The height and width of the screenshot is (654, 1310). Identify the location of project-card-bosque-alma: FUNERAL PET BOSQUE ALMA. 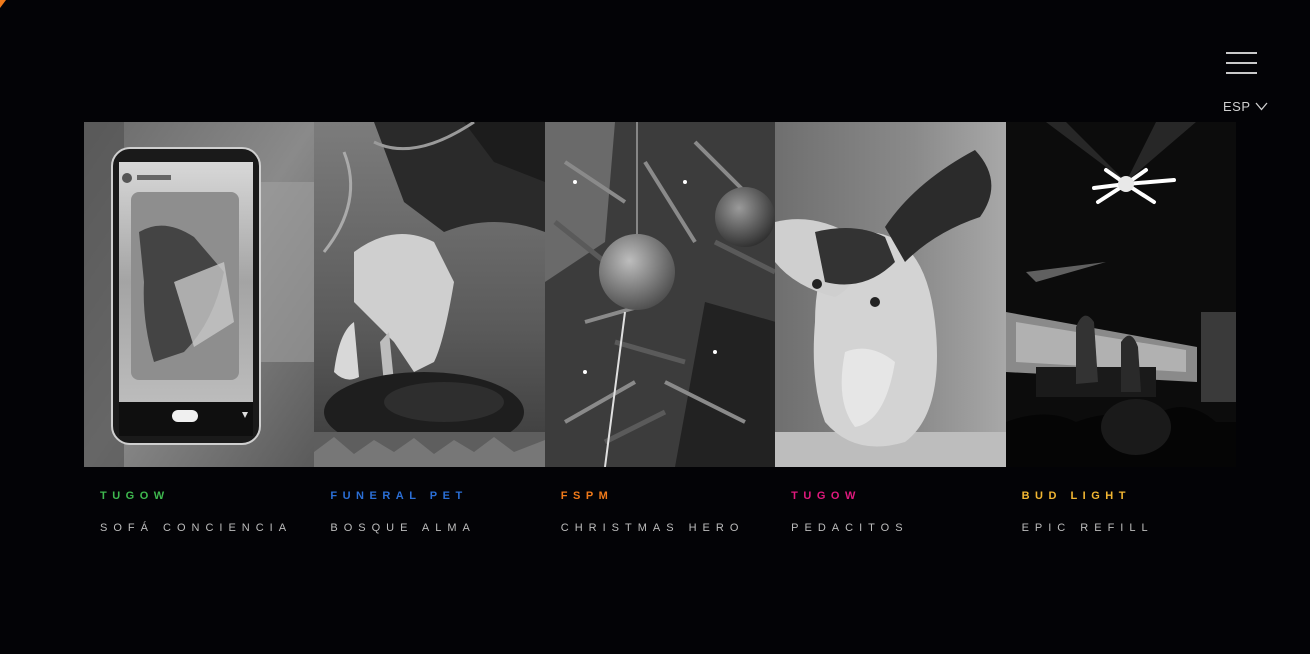
(429, 328).